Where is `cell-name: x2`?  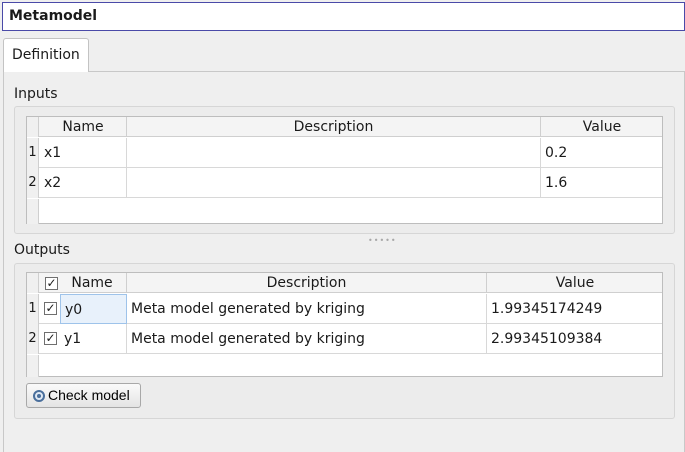 cell-name: x2 is located at coordinates (83, 183).